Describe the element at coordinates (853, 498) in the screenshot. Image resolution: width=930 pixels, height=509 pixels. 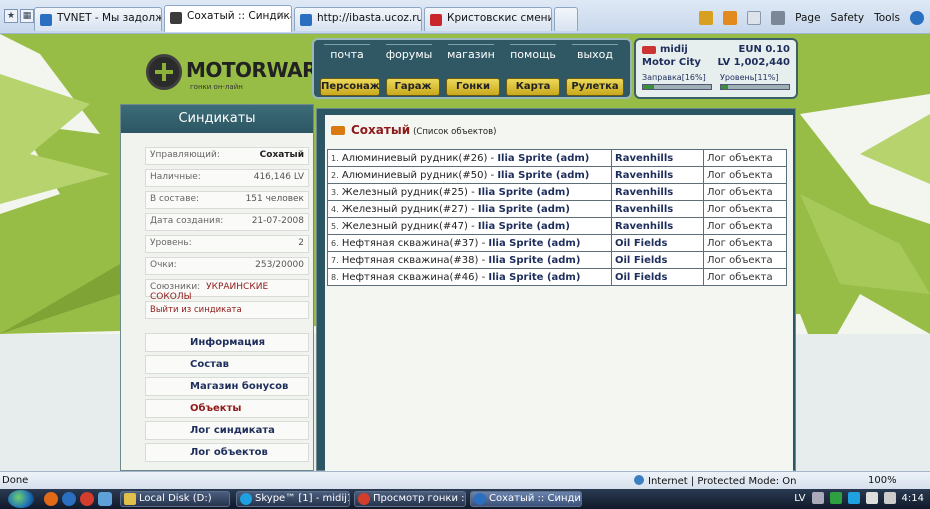
I see `skype-tray-icon` at that location.